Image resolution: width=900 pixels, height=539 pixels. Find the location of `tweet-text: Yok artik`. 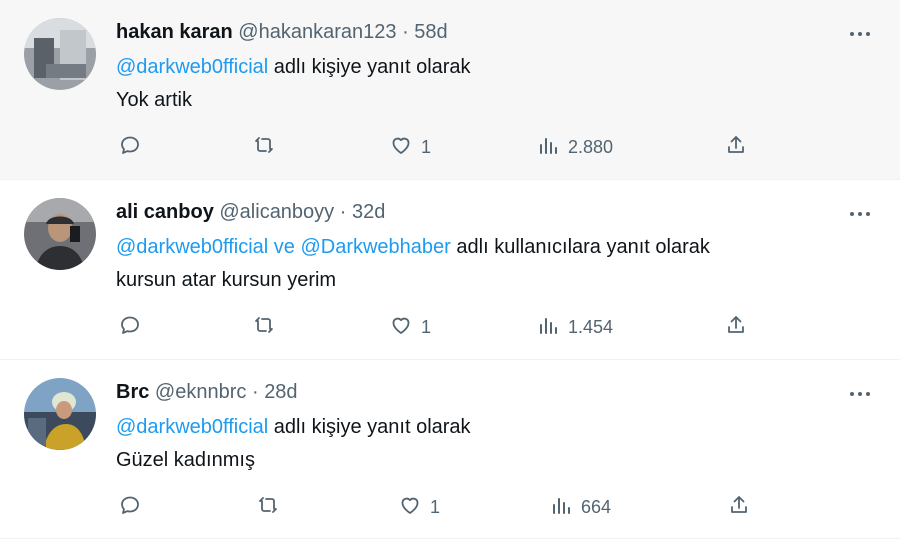

tweet-text: Yok artik is located at coordinates (154, 100).